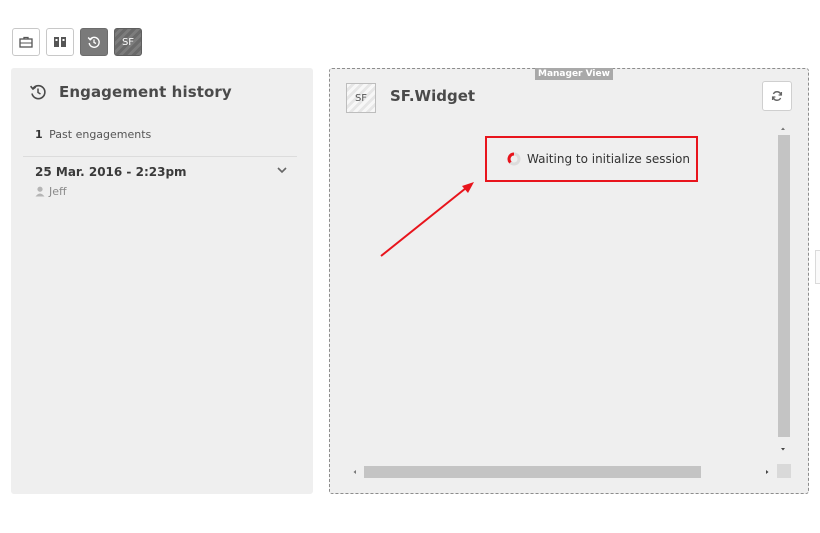 This screenshot has width=820, height=533. I want to click on vertical-scrollbar-thumb, so click(784, 286).